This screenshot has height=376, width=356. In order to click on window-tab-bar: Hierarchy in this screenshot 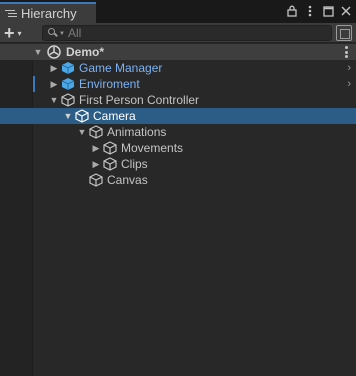, I will do `click(178, 11)`.